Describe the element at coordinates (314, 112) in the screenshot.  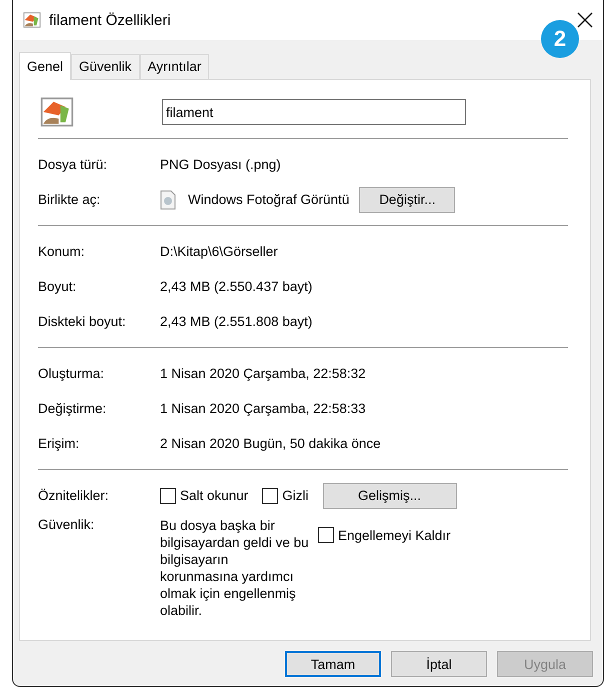
I see `file-name-field: filament` at that location.